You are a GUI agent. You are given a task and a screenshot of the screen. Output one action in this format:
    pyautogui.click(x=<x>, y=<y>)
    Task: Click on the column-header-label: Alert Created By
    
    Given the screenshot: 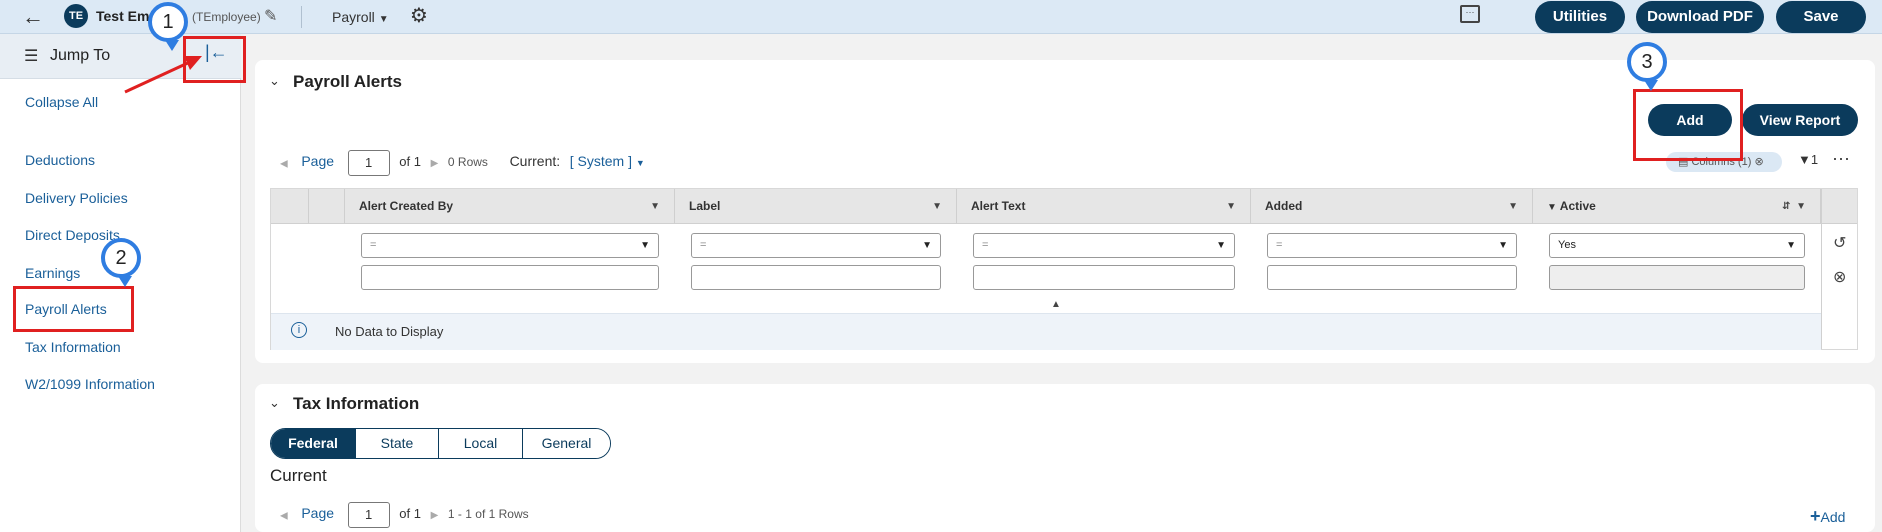 What is the action you would take?
    pyautogui.click(x=406, y=206)
    